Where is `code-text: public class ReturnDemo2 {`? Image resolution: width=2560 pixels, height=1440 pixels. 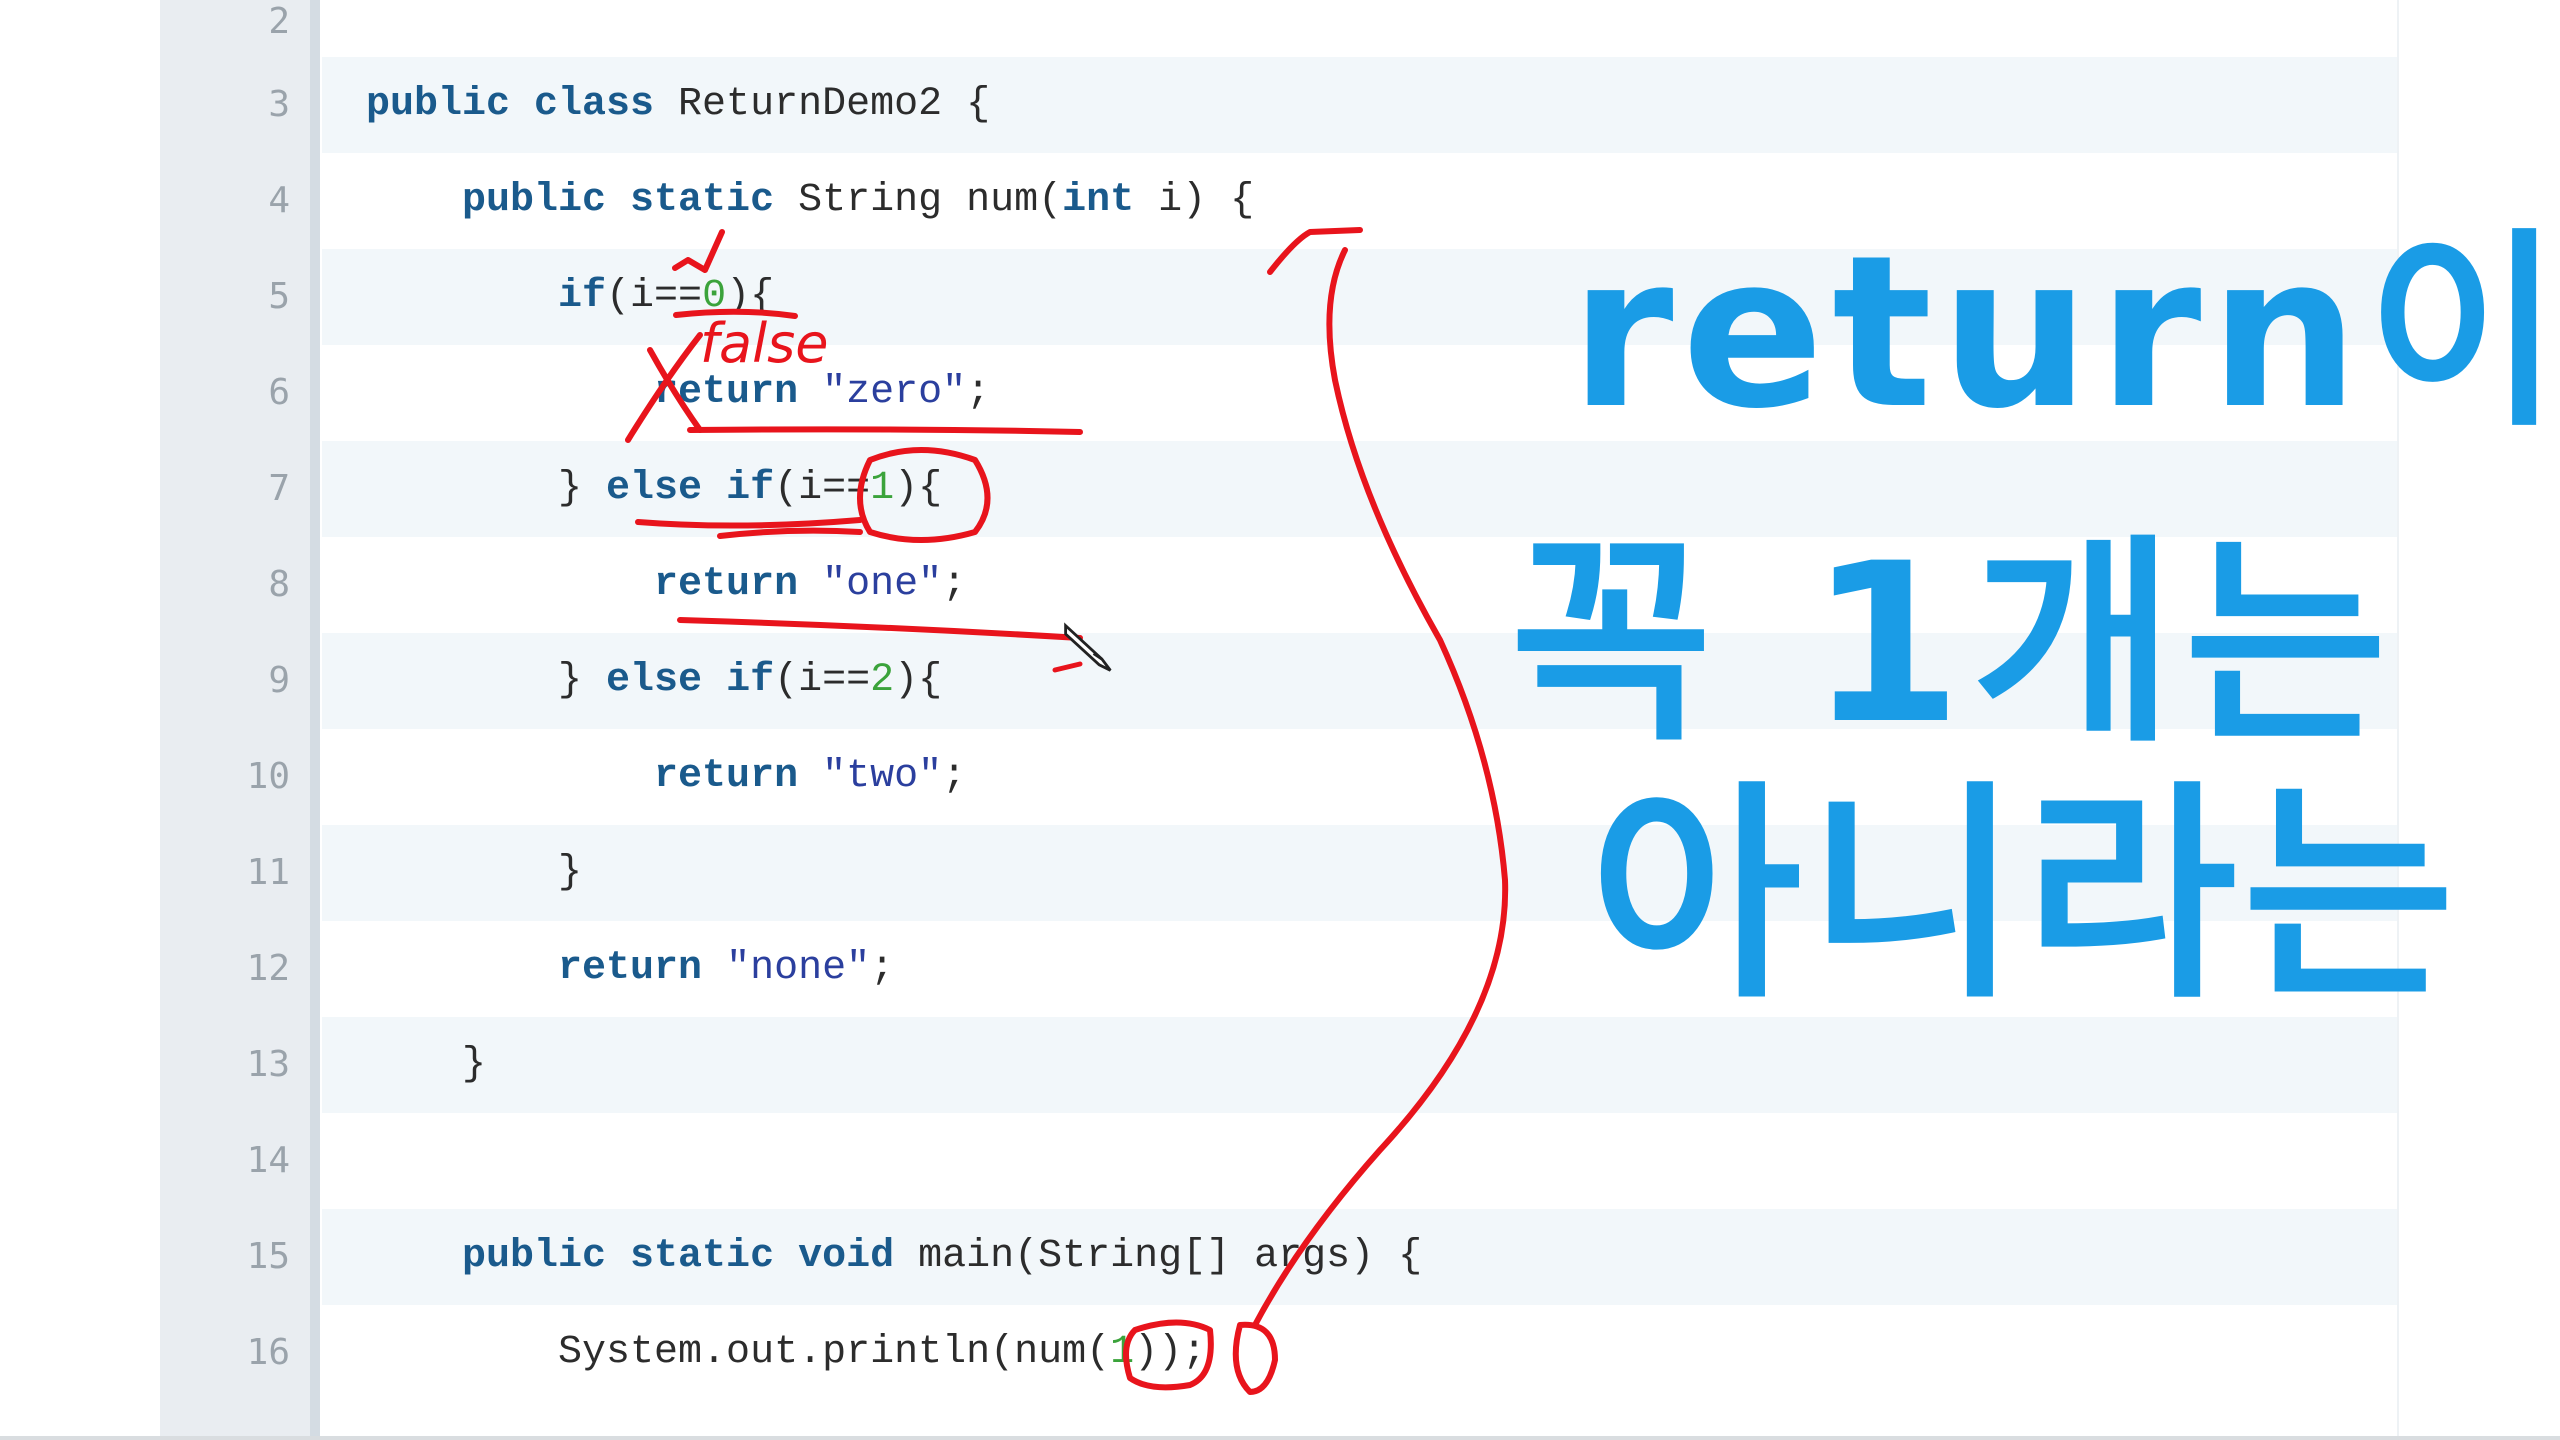 code-text: public class ReturnDemo2 { is located at coordinates (678, 105).